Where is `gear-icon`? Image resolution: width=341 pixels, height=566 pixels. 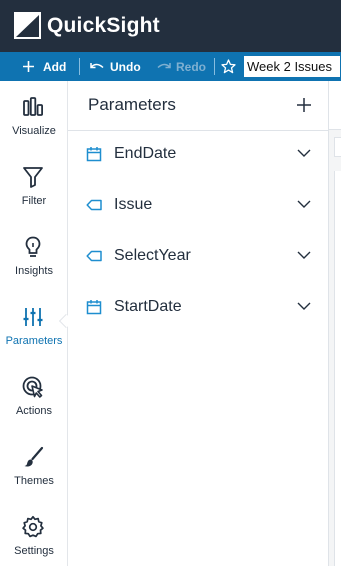
gear-icon is located at coordinates (33, 526).